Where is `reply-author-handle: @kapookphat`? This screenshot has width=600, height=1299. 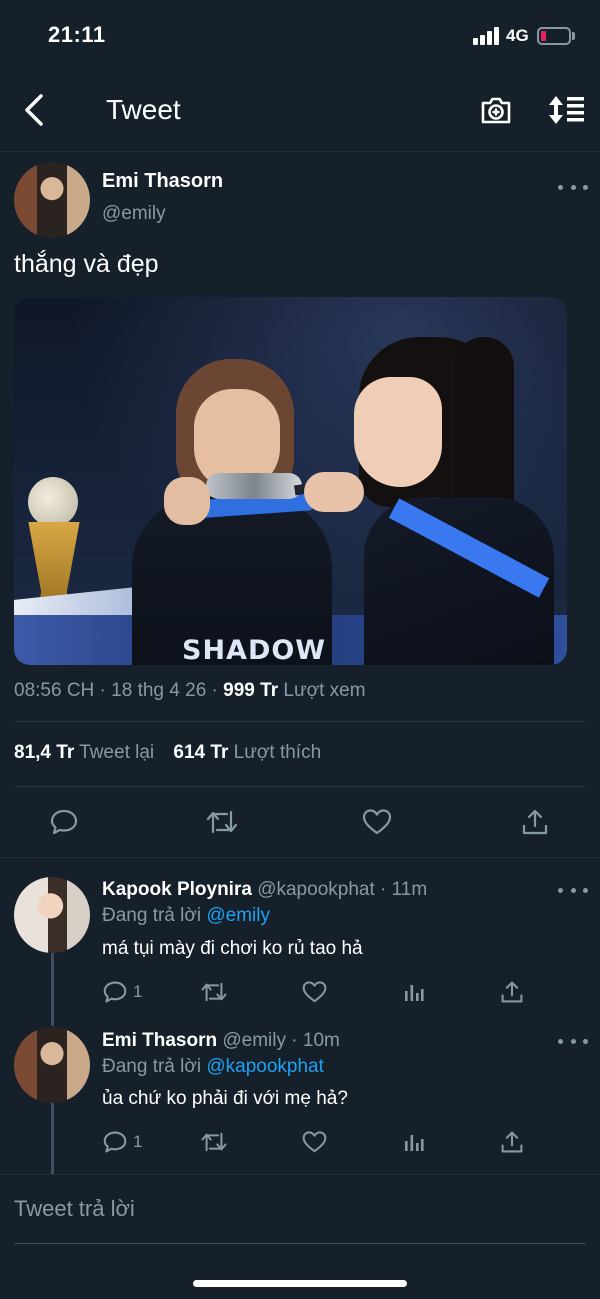 reply-author-handle: @kapookphat is located at coordinates (316, 889).